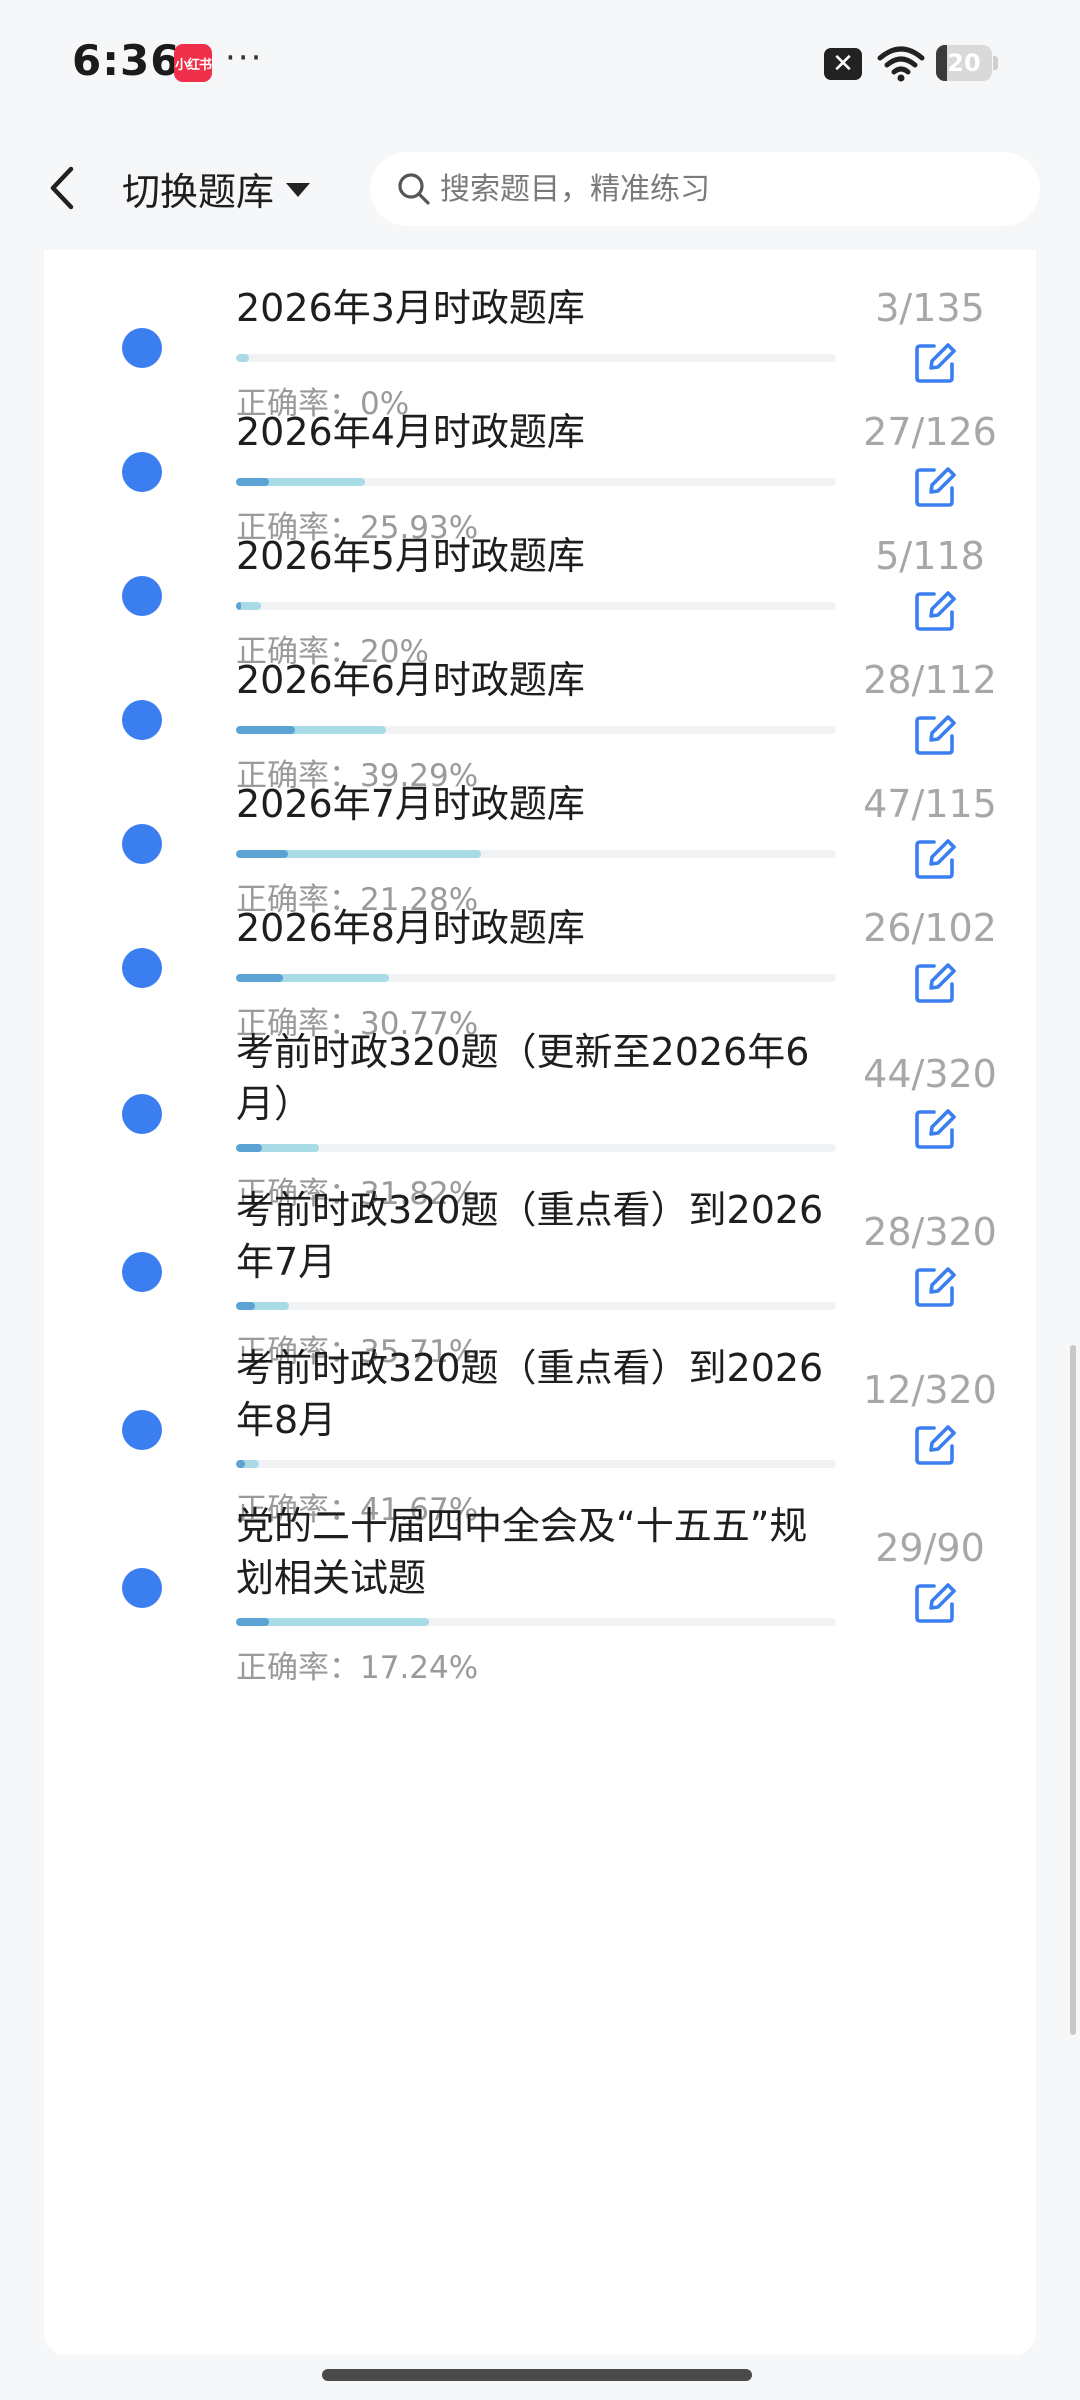 The image size is (1080, 2400). I want to click on bank-title: 考前时政320题（重点看）到2026年8月, so click(530, 1394).